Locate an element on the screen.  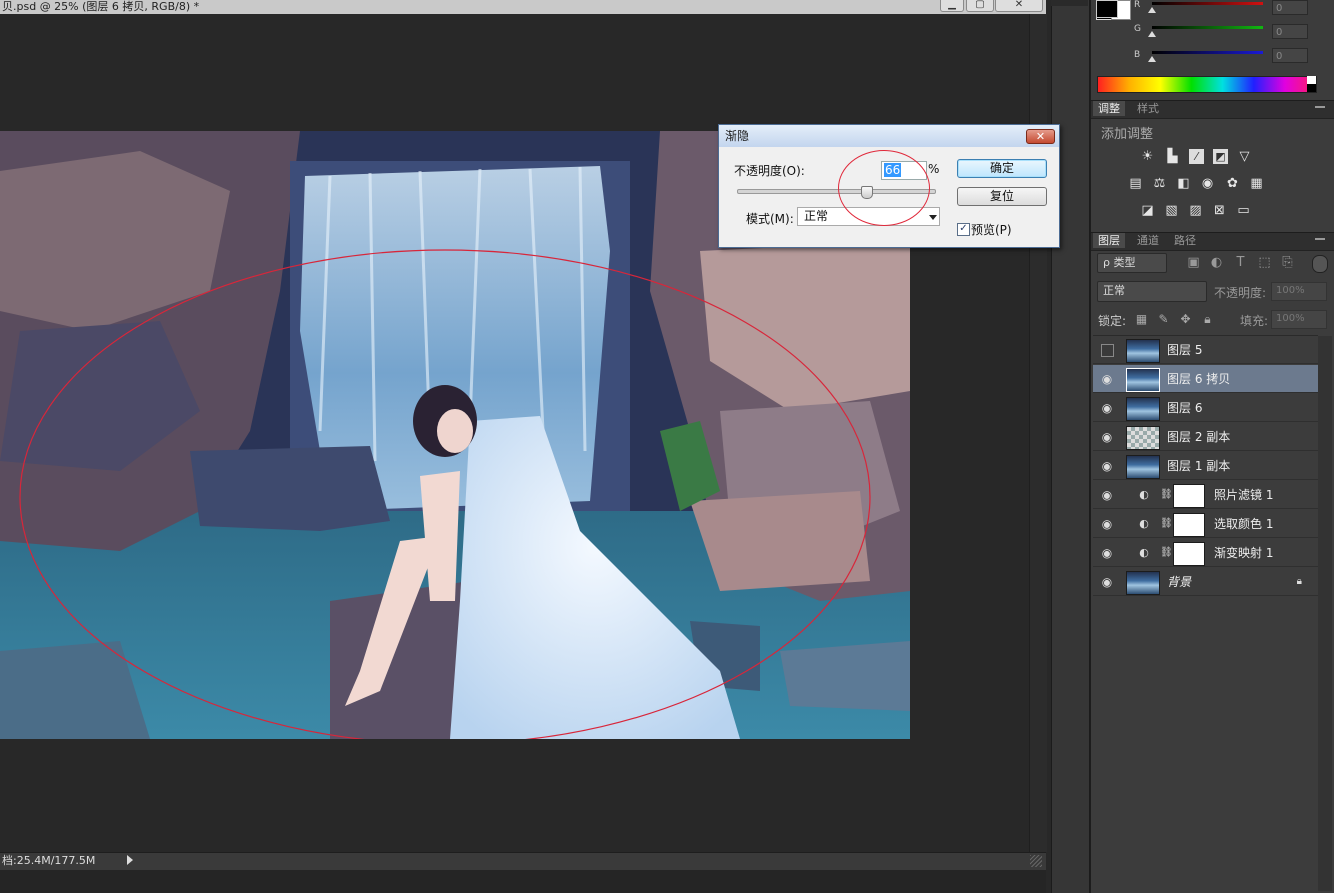
layer-opacity-field: 100% is located at coordinates (1299, 291).